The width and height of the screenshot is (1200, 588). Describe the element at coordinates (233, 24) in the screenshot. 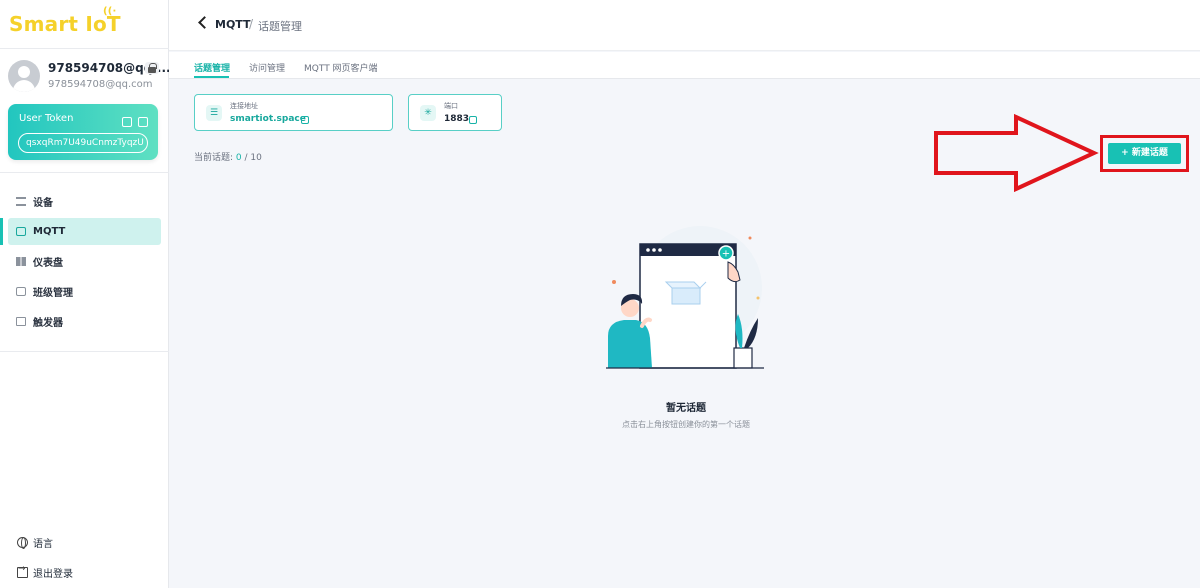

I see `breadcrumb-root: MQTT` at that location.